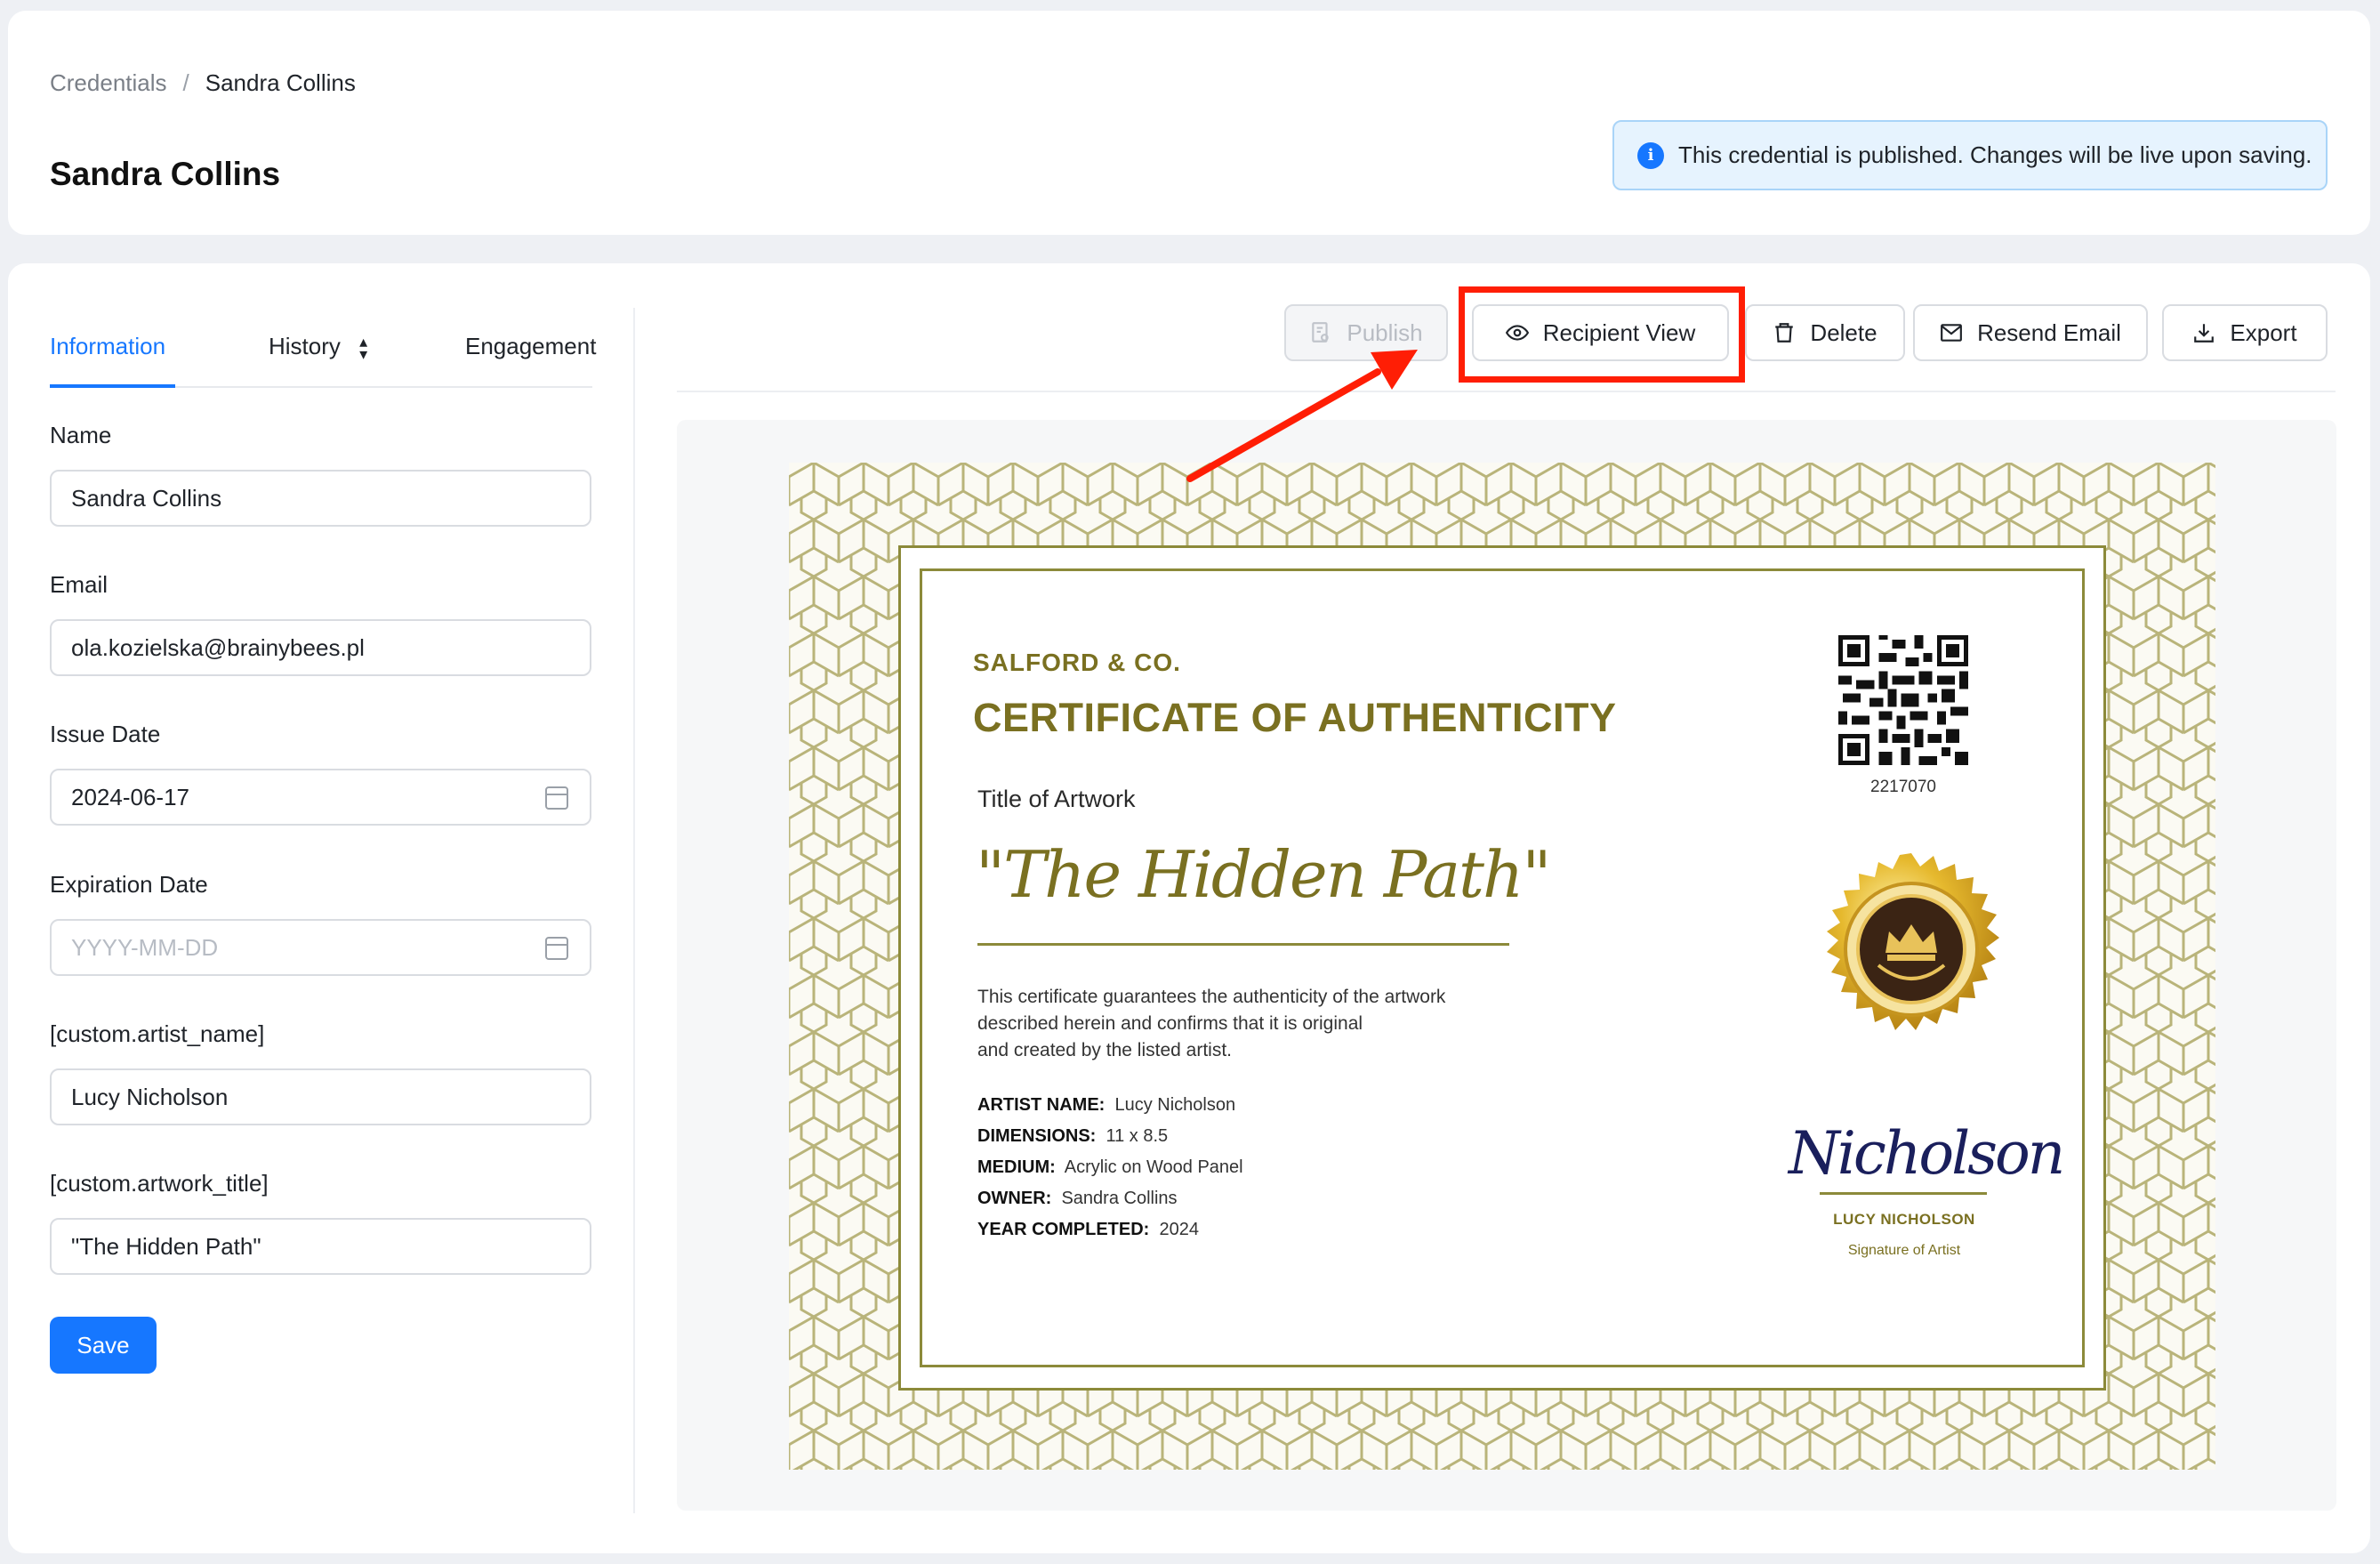 This screenshot has height=1564, width=2380. I want to click on mail-icon, so click(1951, 333).